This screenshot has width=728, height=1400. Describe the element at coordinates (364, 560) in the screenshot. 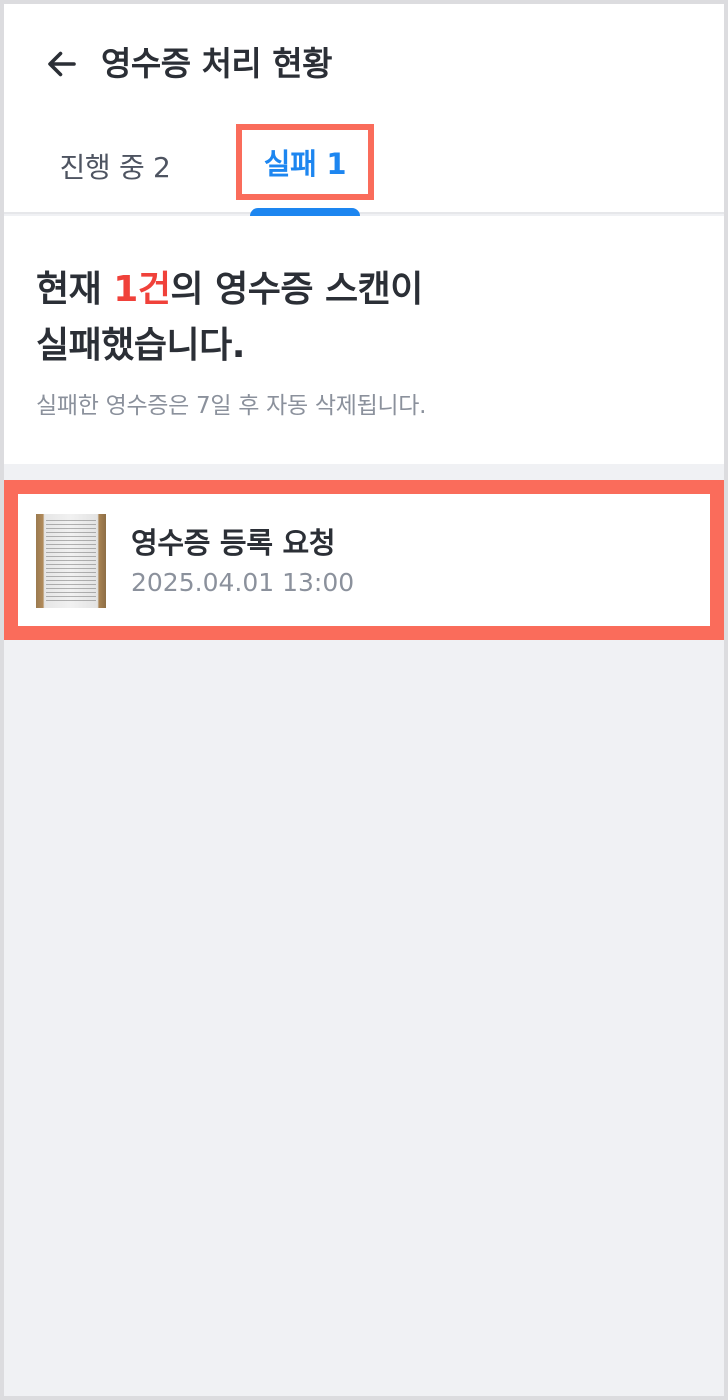

I see `failed-receipt-item: 영수증 등록 요청 2025.04.01 13:00` at that location.